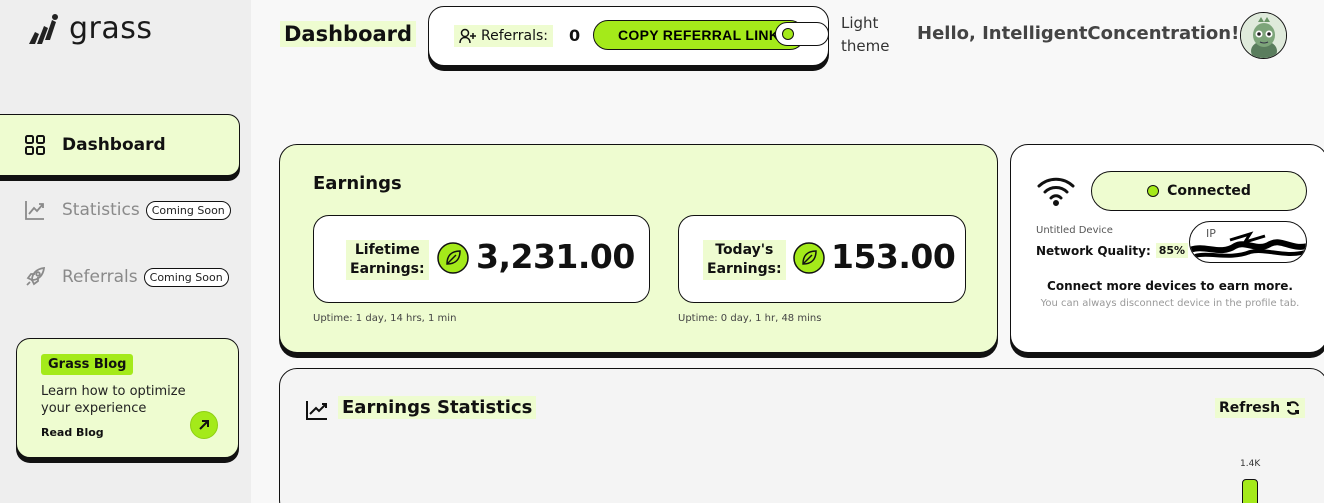  I want to click on sidebar-item-label: Statistics, so click(101, 210).